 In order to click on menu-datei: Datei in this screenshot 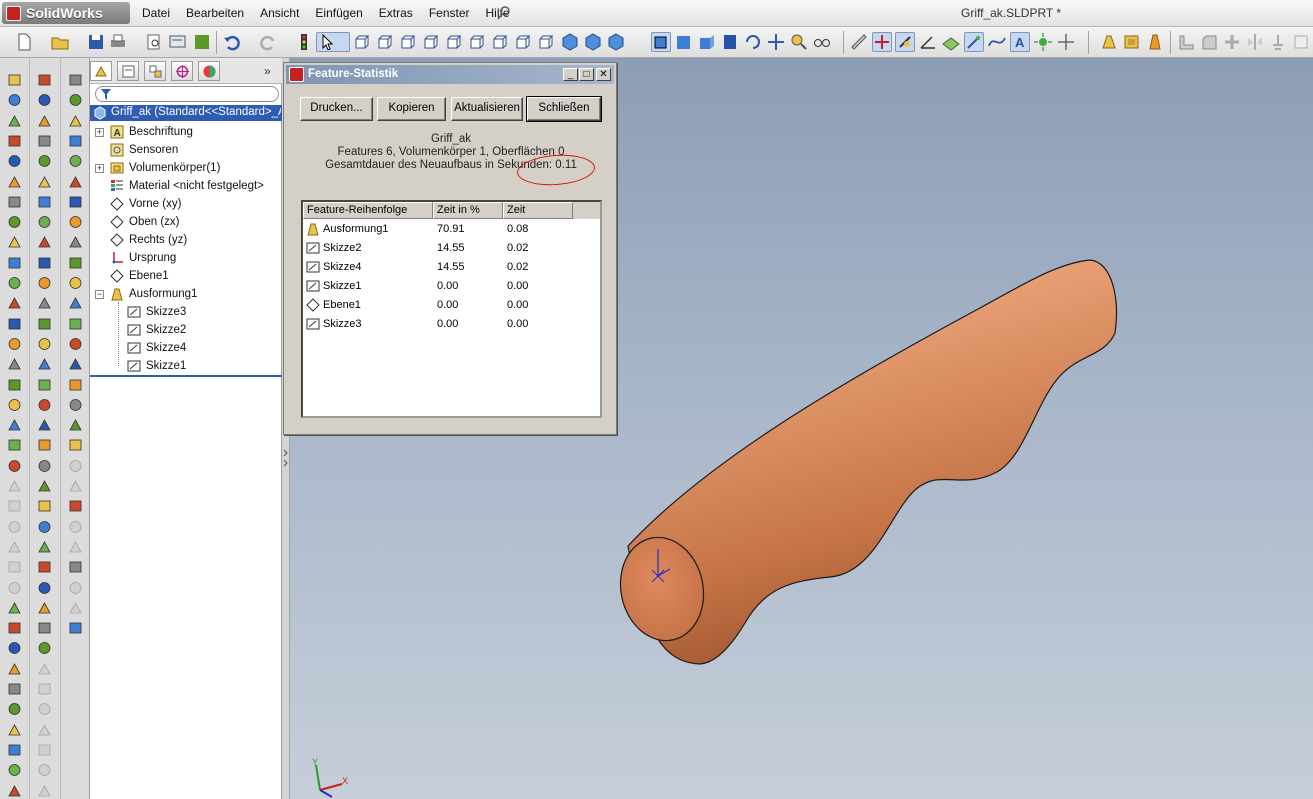, I will do `click(156, 13)`.